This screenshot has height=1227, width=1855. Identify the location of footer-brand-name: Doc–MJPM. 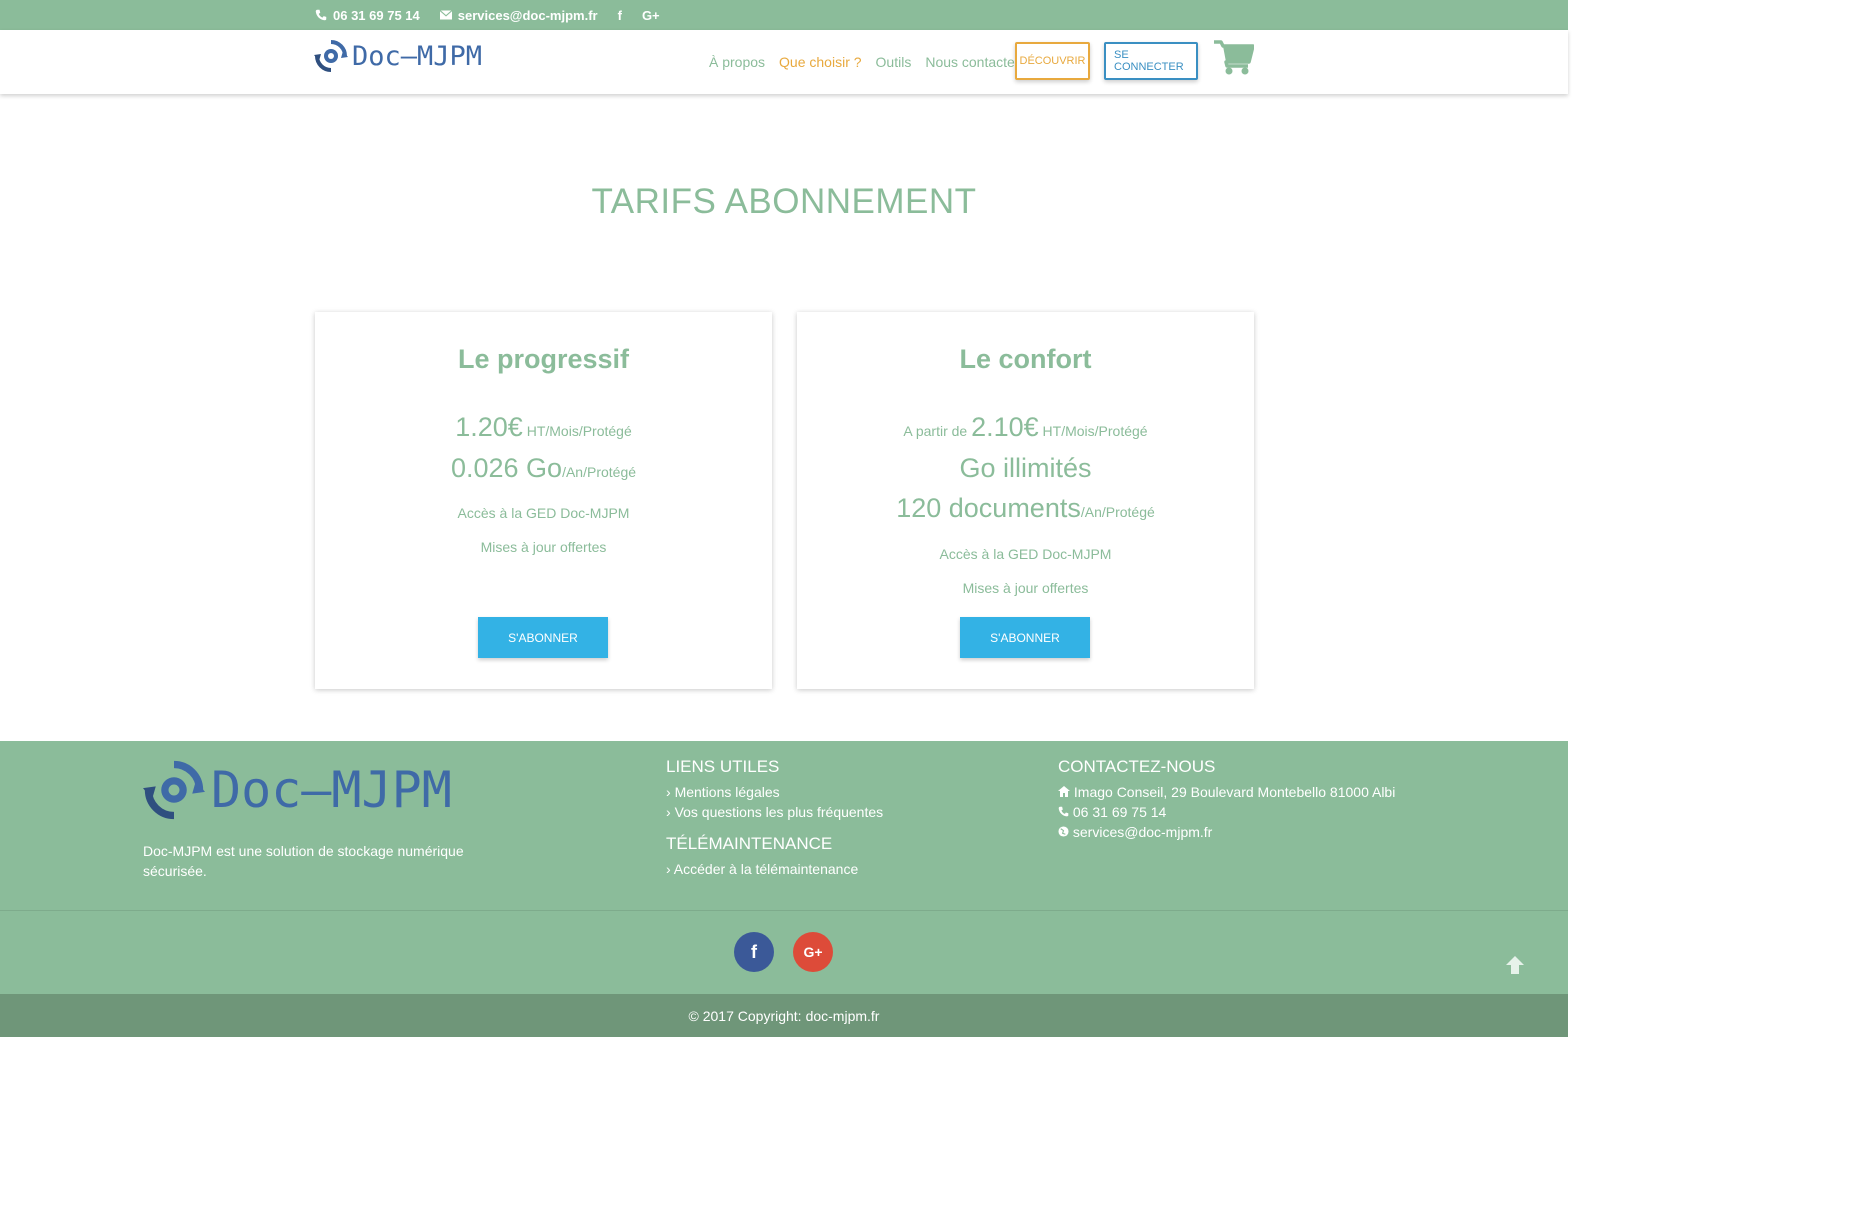
(331, 790).